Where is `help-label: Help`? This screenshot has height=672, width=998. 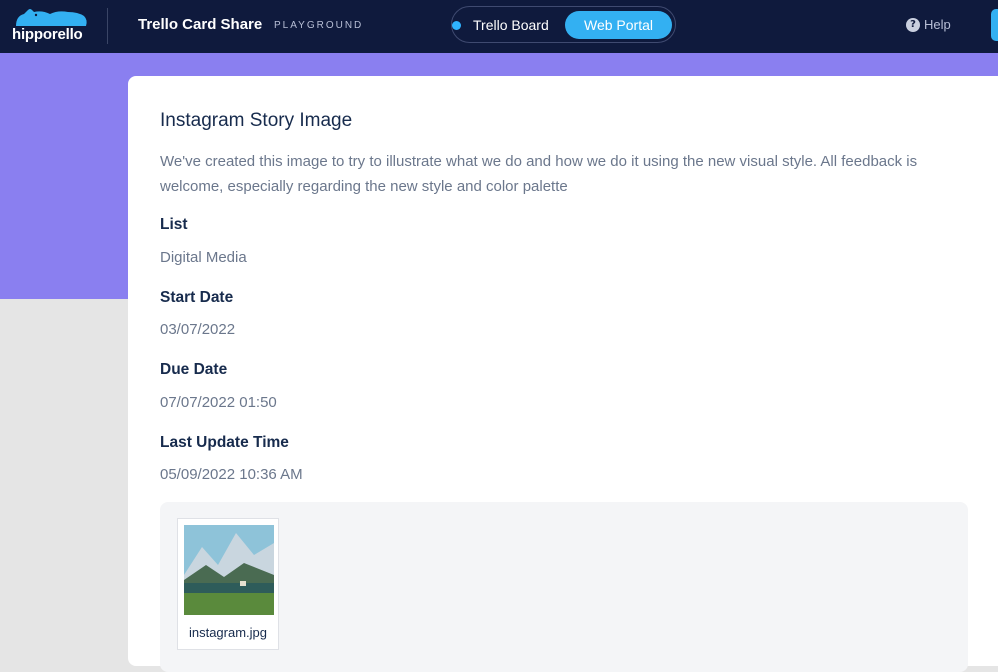 help-label: Help is located at coordinates (937, 24).